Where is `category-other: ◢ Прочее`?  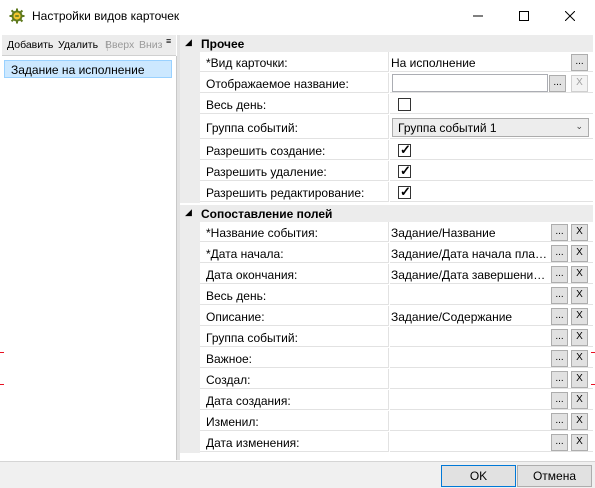 category-other: ◢ Прочее is located at coordinates (386, 43).